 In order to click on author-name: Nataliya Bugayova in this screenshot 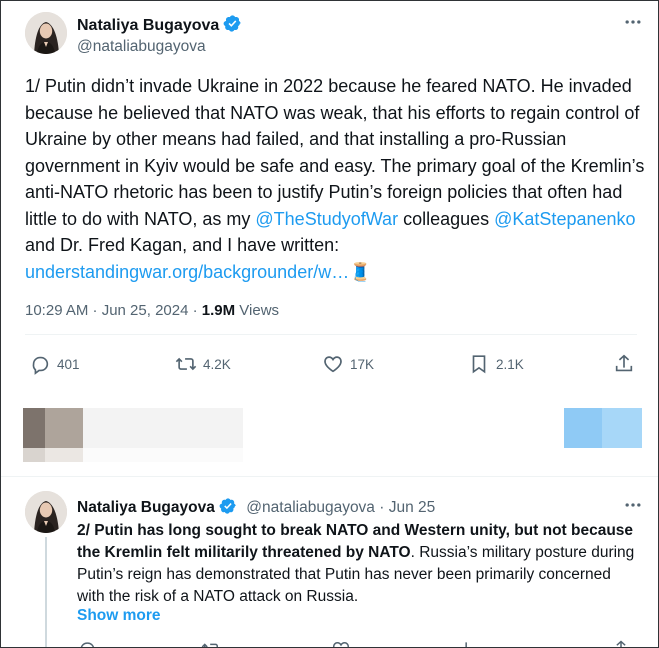, I will do `click(148, 25)`.